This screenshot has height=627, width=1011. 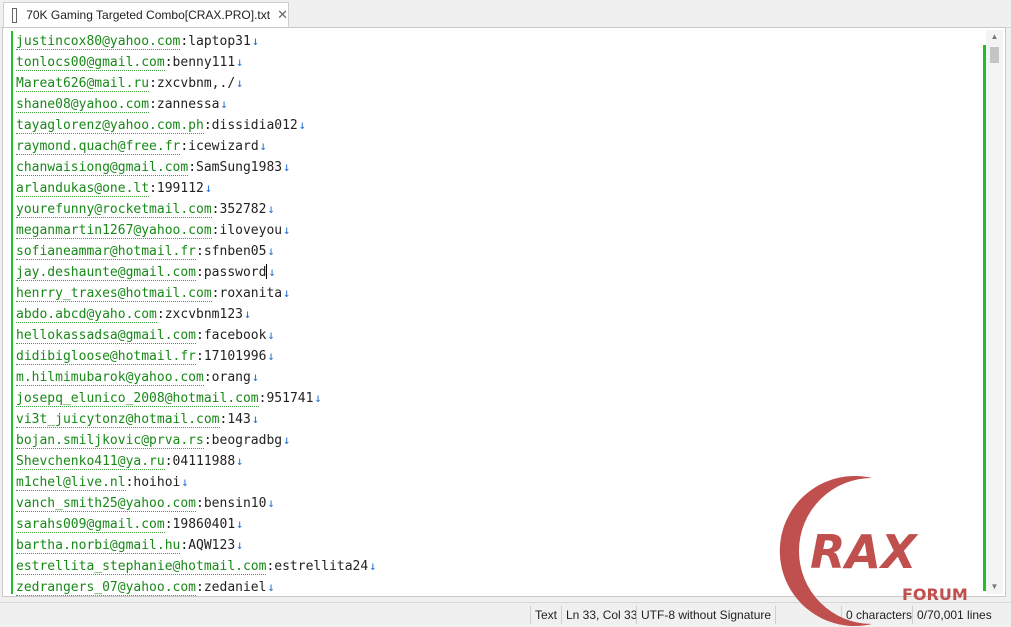 What do you see at coordinates (498, 586) in the screenshot?
I see `editor-line: zedrangers_07@yahoo.com:zedaniel↓` at bounding box center [498, 586].